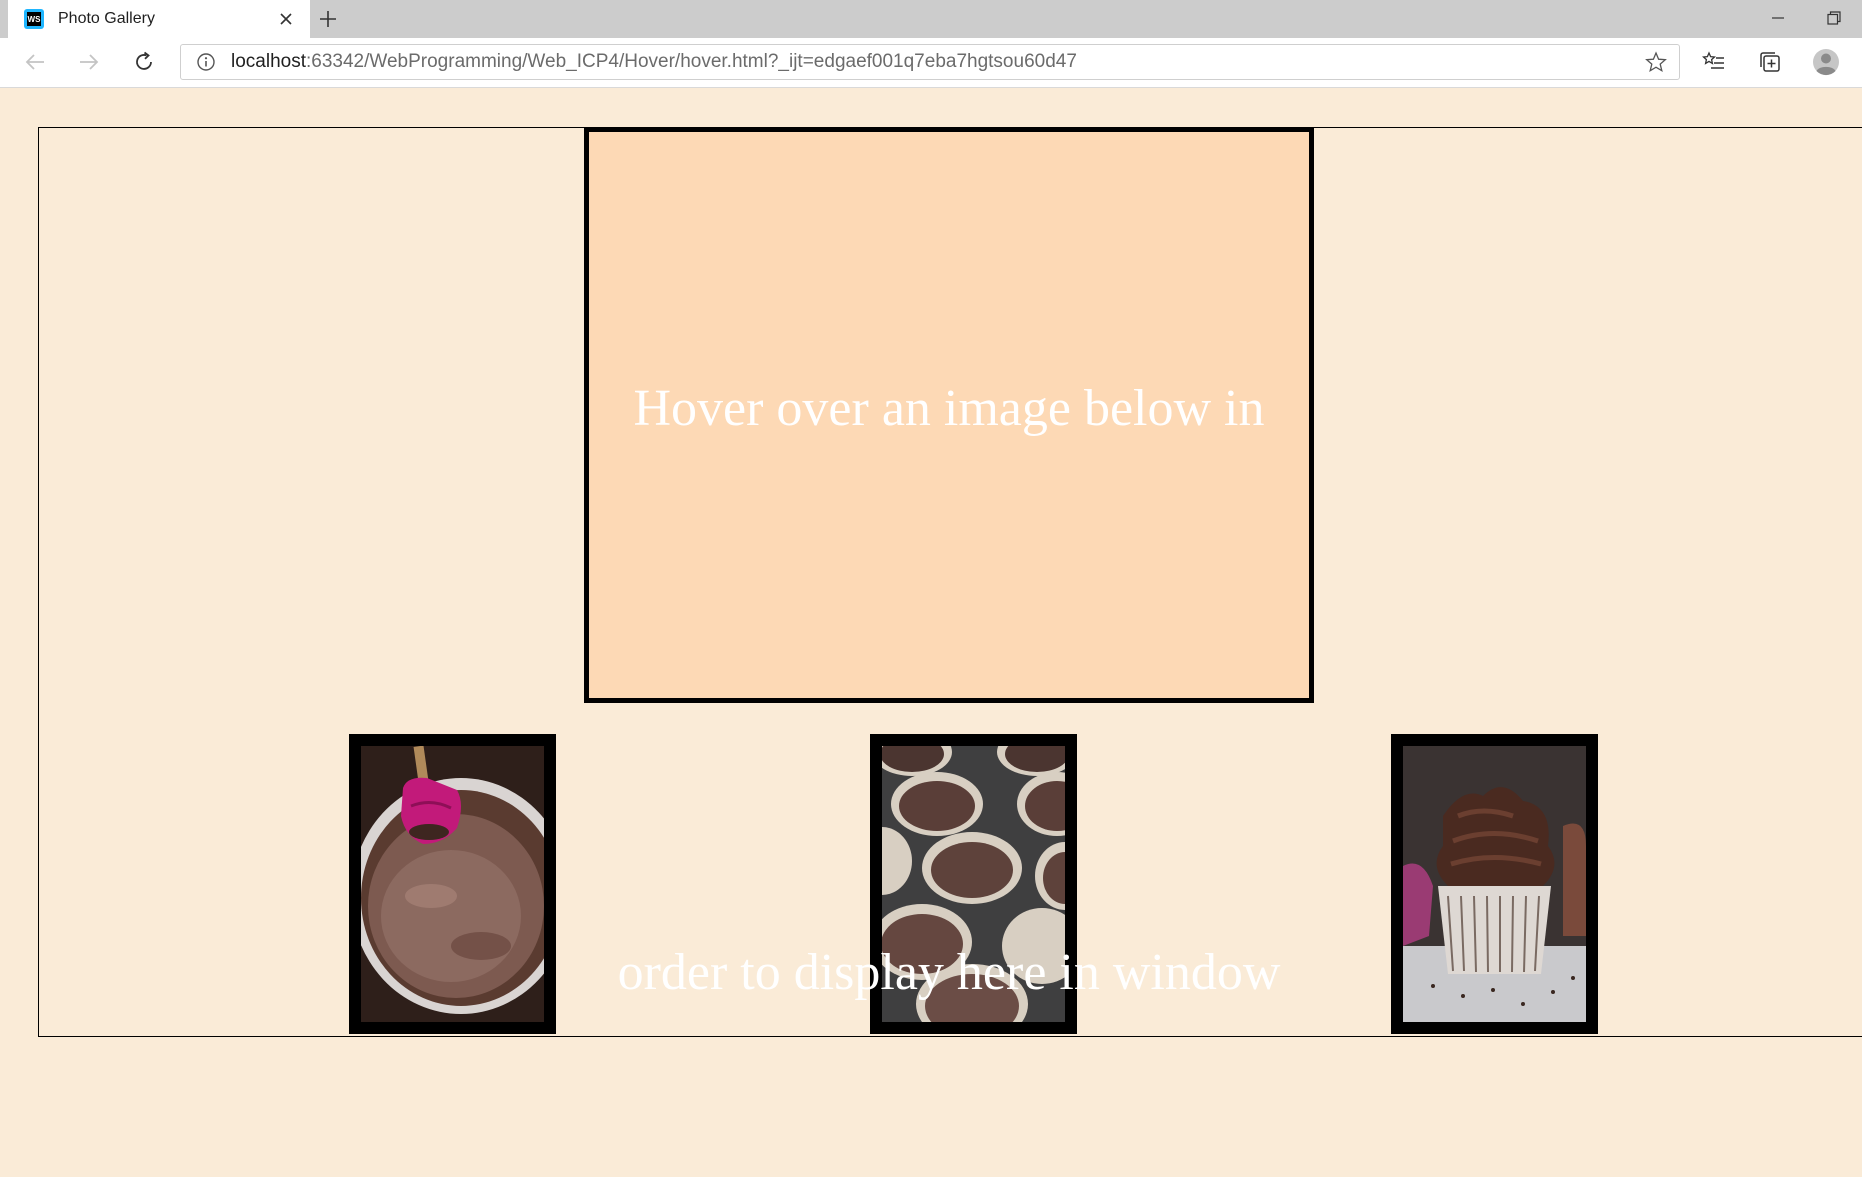  I want to click on window-restore-icon, so click(1834, 18).